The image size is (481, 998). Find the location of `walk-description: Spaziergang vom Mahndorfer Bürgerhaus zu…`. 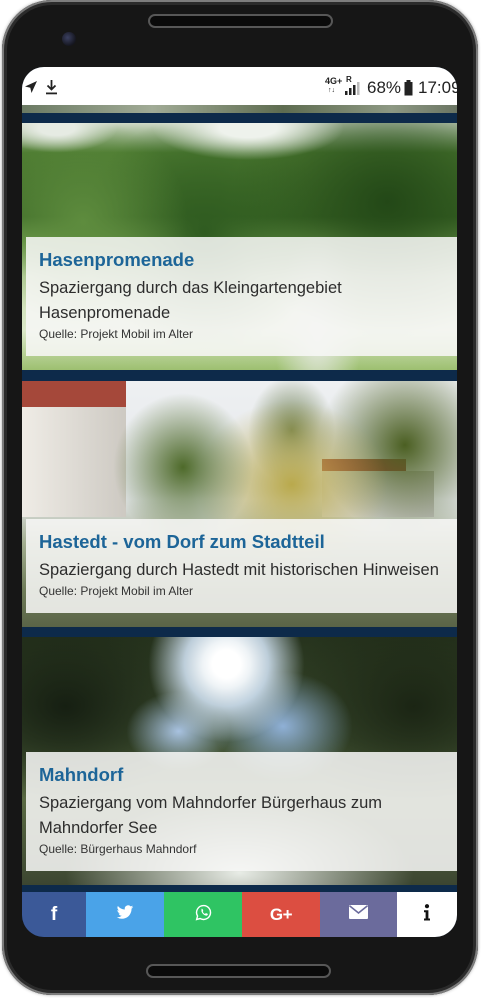

walk-description: Spaziergang vom Mahndorfer Bürgerhaus zu… is located at coordinates (211, 815).